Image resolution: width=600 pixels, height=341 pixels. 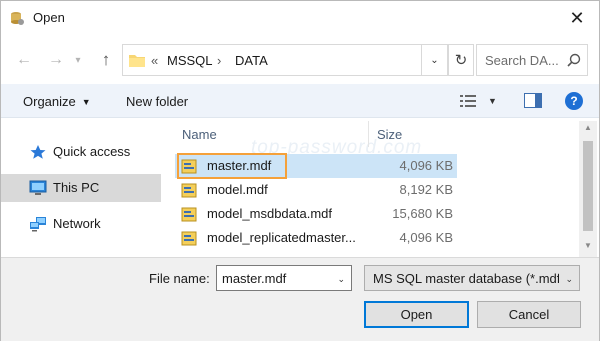 What do you see at coordinates (49, 17) in the screenshot?
I see `window-title: Open` at bounding box center [49, 17].